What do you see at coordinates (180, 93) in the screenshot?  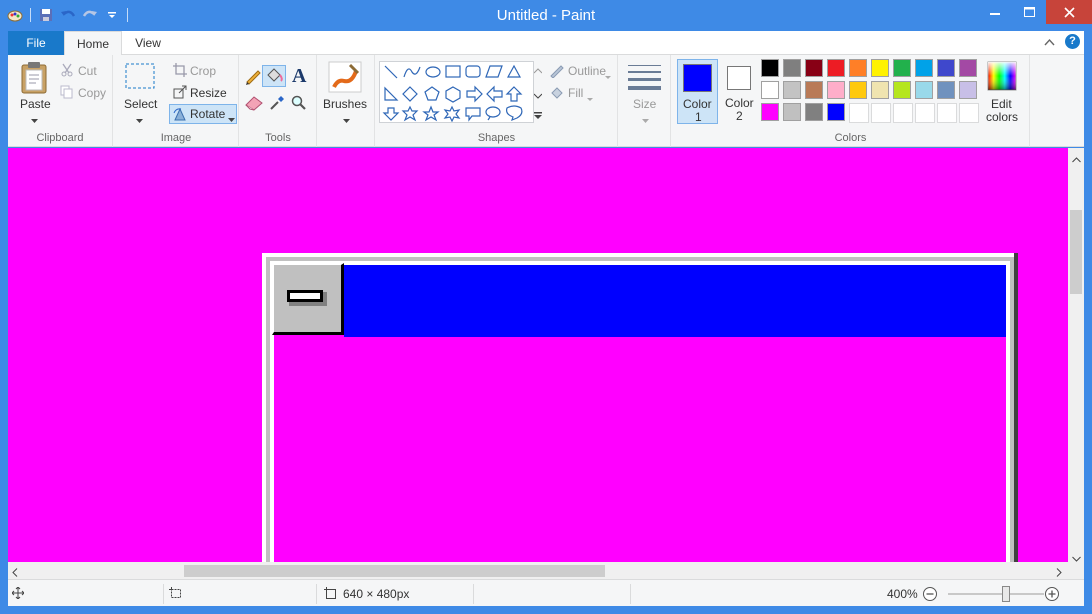 I see `resize-icon` at bounding box center [180, 93].